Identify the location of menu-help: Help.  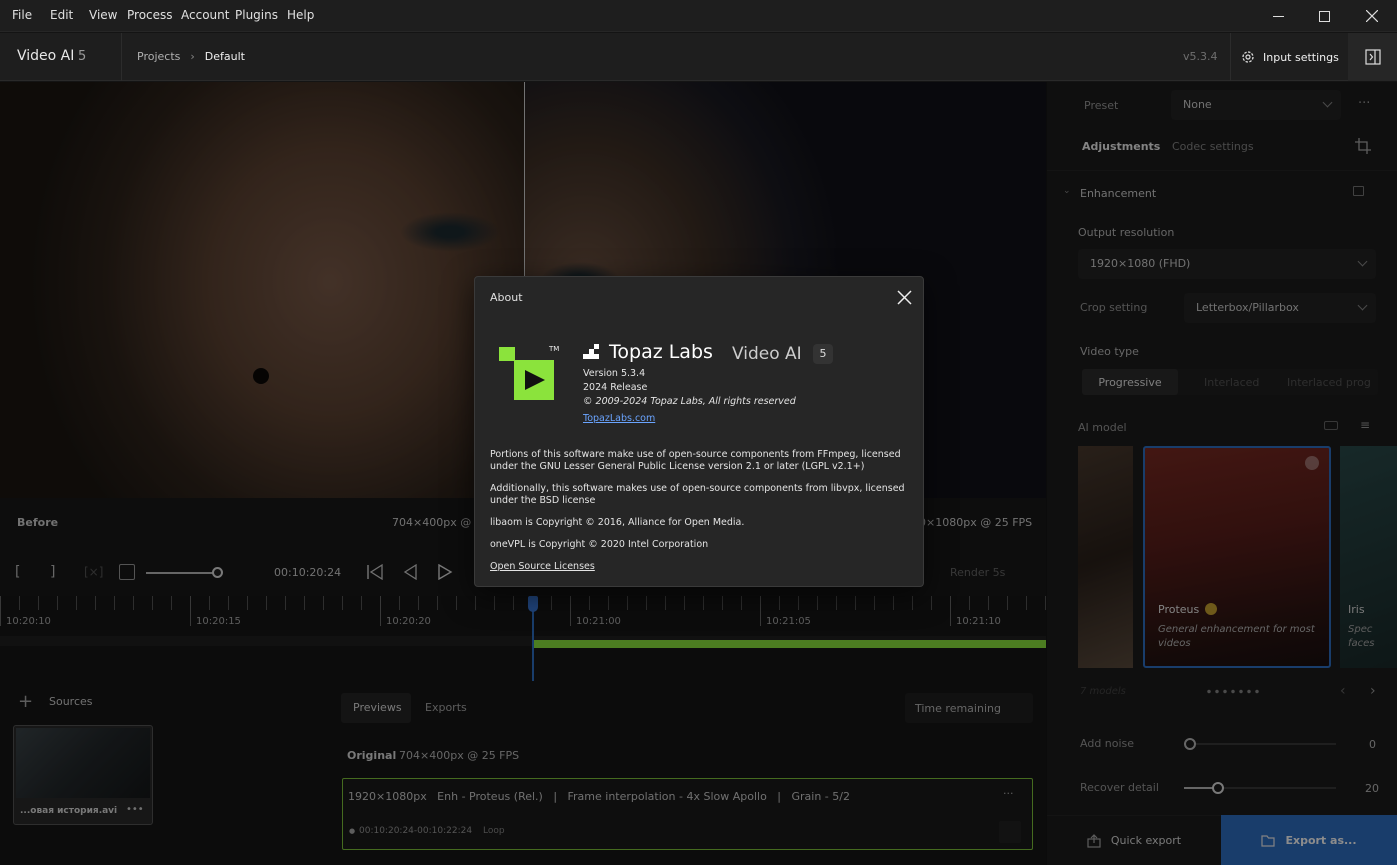
(300, 15).